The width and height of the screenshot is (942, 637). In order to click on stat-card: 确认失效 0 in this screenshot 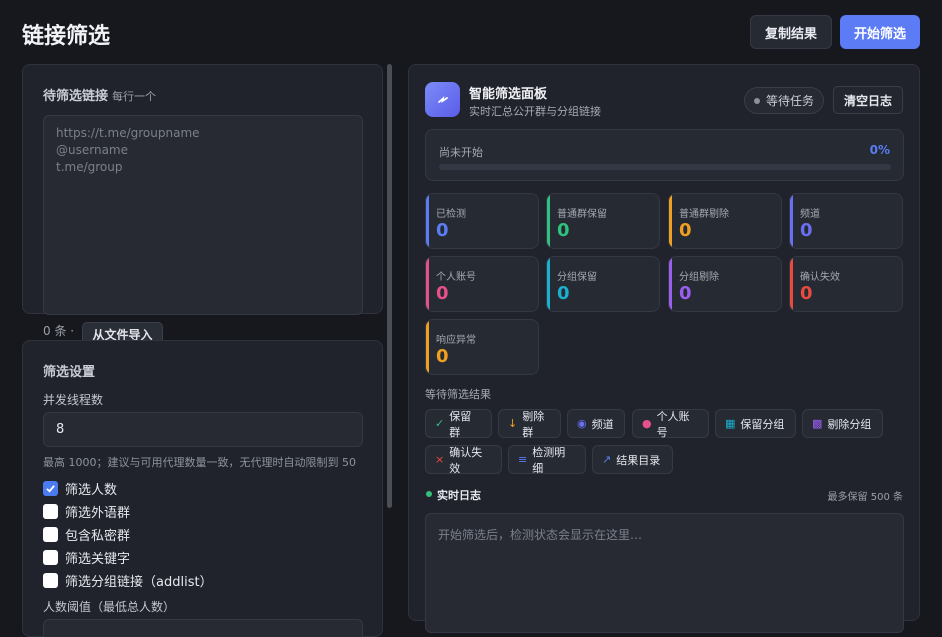, I will do `click(846, 284)`.